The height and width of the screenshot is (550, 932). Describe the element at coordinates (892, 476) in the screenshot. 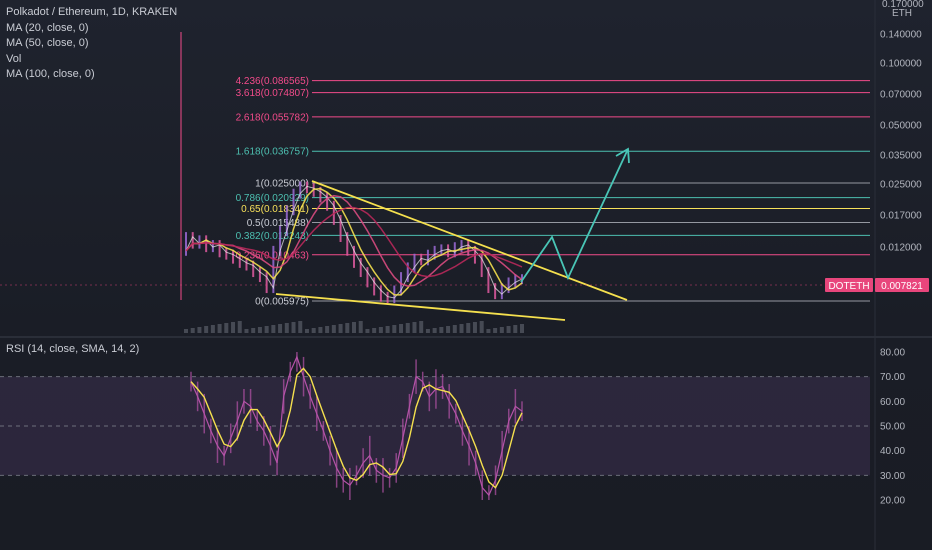

I see `rsi-tick-5: 30.00` at that location.